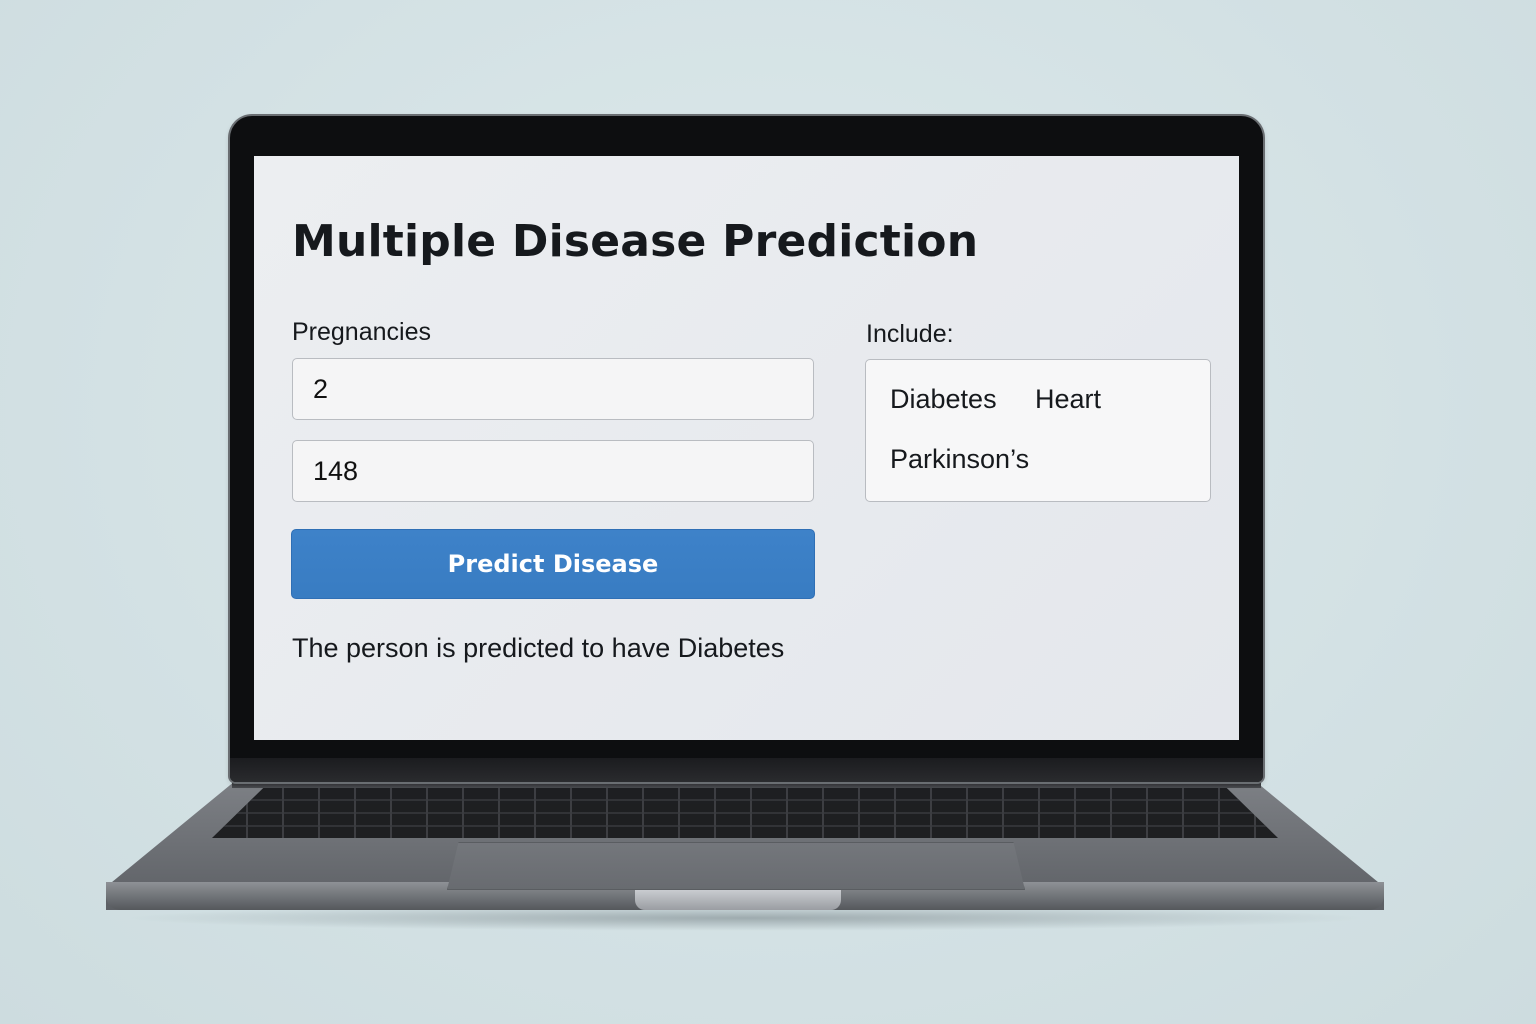  What do you see at coordinates (635, 241) in the screenshot?
I see `page-title: Multiple Disease Prediction` at bounding box center [635, 241].